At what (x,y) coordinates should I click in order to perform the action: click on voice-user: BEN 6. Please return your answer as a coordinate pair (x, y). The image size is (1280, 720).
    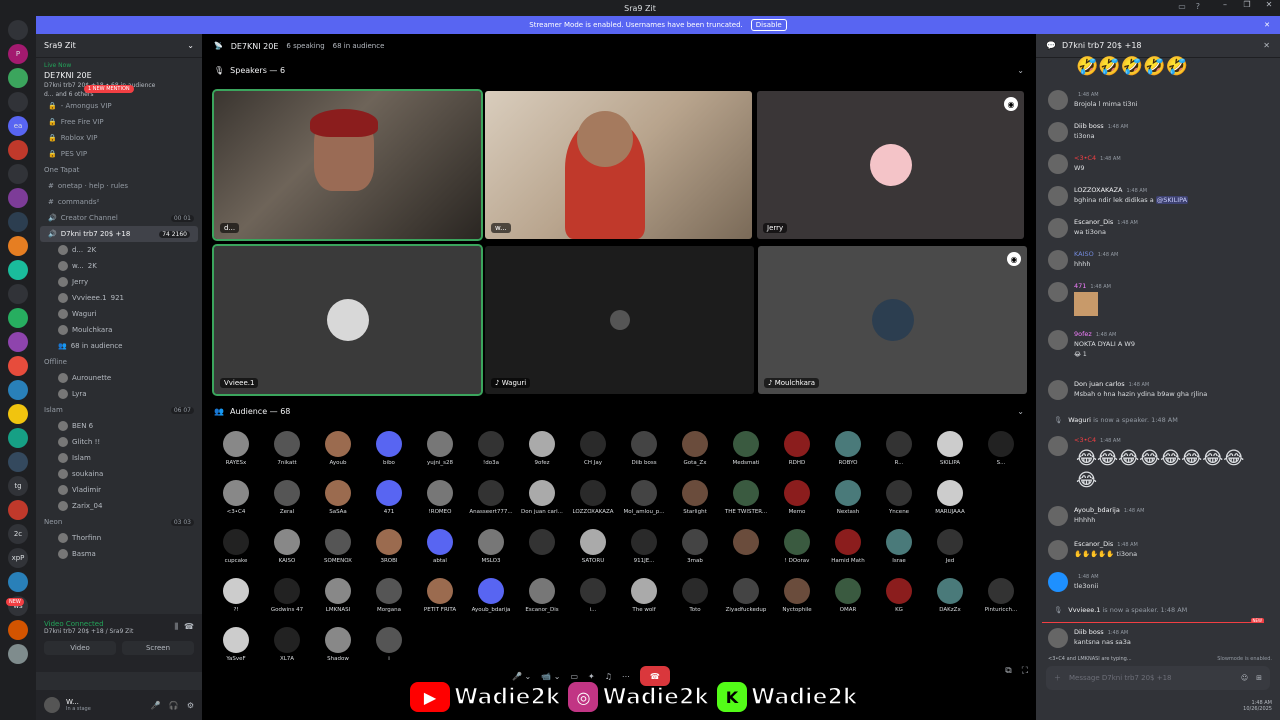
    Looking at the image, I should click on (119, 426).